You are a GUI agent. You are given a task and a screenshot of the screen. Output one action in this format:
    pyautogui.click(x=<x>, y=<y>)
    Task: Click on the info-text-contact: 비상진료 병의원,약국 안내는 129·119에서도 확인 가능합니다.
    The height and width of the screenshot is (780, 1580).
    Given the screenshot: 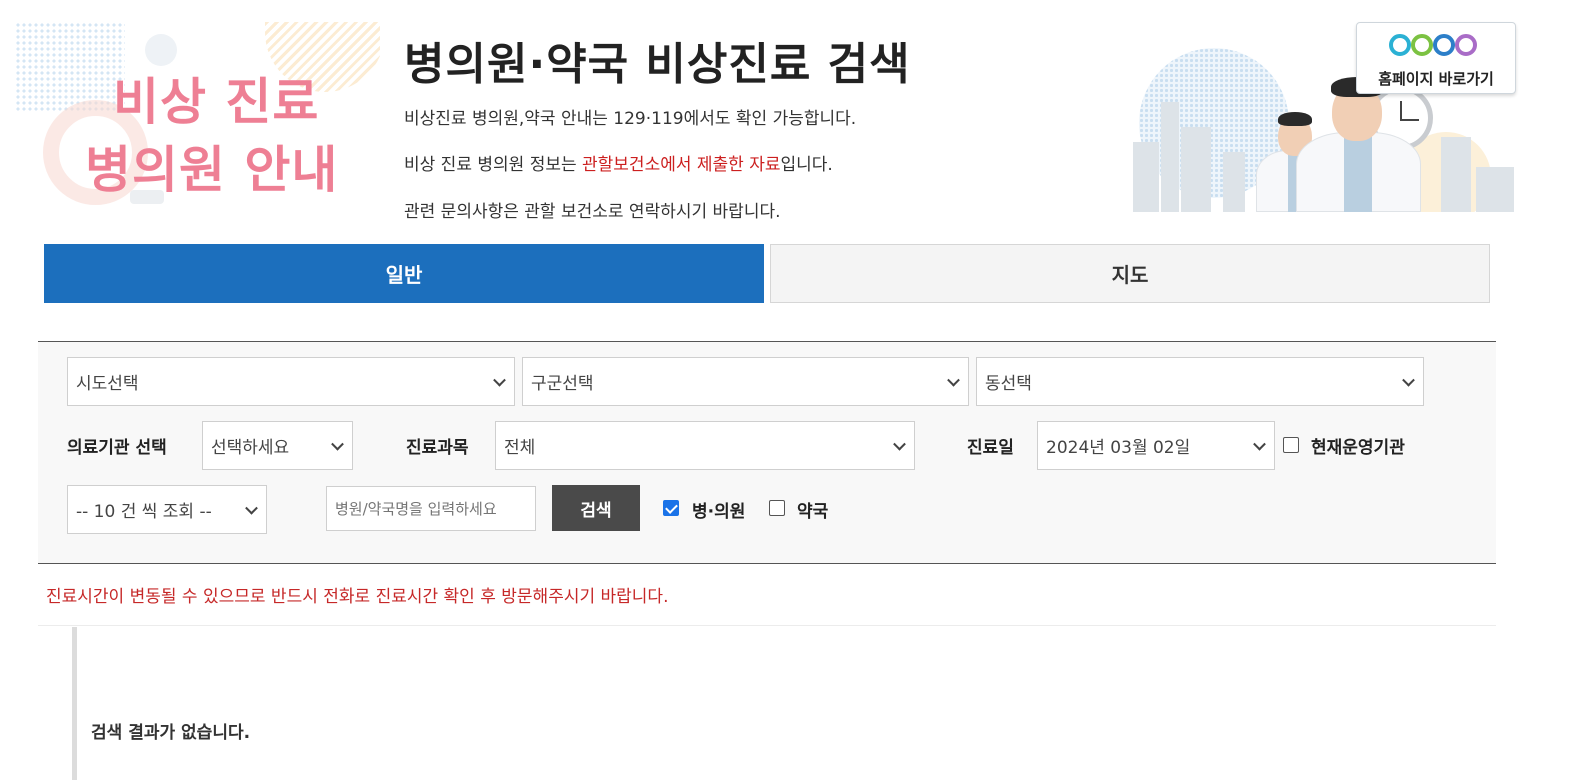 What is the action you would take?
    pyautogui.click(x=630, y=119)
    